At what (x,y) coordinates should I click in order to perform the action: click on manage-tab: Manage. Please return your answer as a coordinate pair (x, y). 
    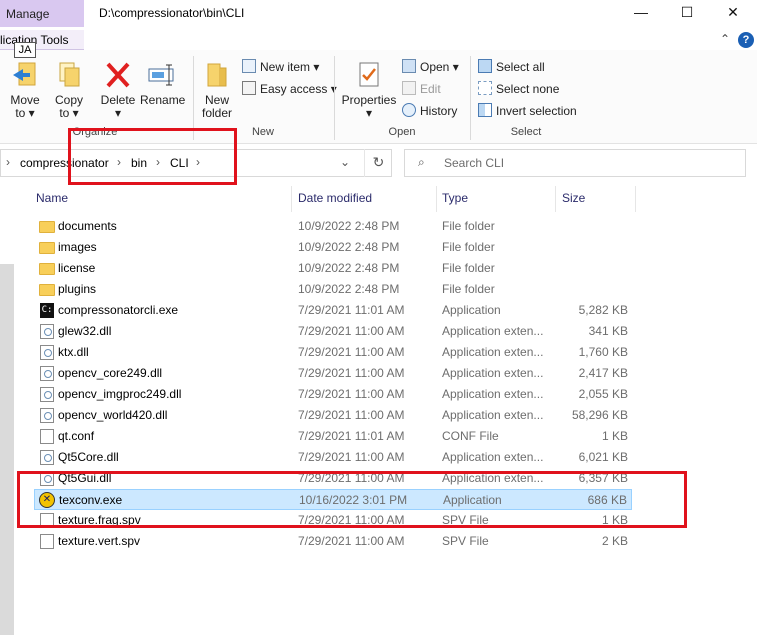
    Looking at the image, I should click on (42, 13).